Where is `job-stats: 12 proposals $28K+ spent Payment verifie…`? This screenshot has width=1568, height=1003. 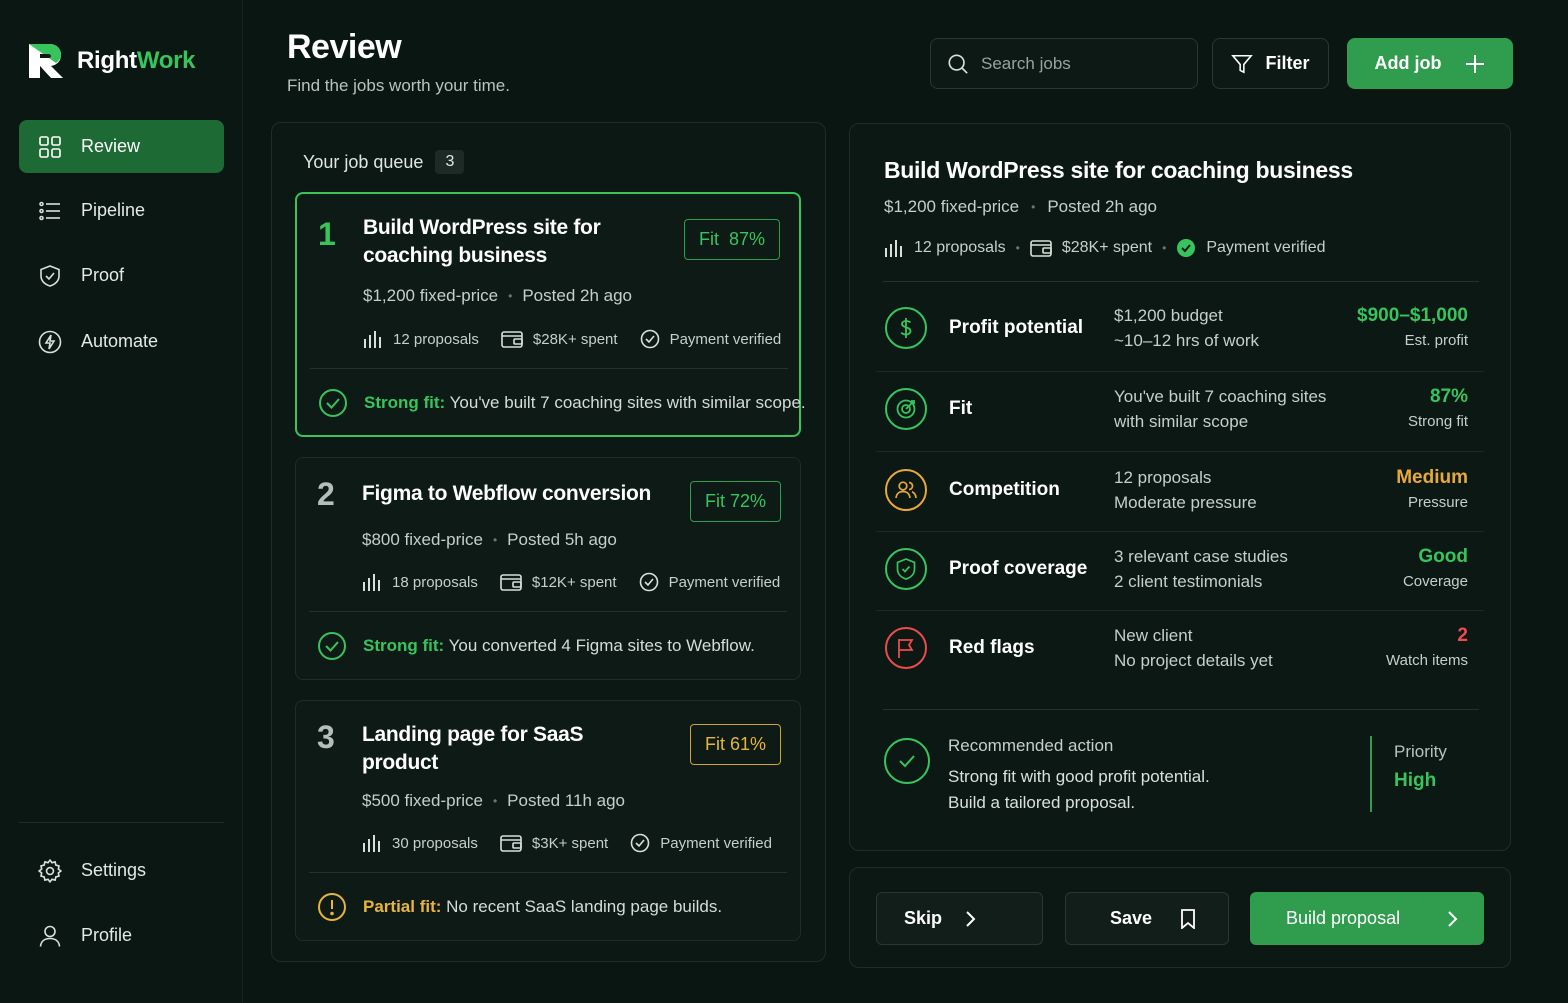 job-stats: 12 proposals $28K+ spent Payment verifie… is located at coordinates (578, 339).